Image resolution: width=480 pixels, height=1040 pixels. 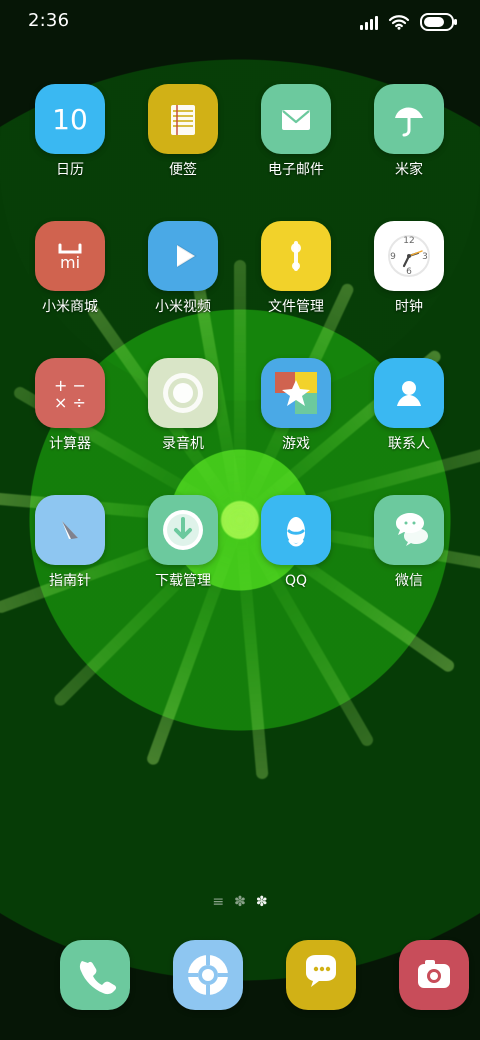 I want to click on app-games: 游戏, so click(x=296, y=418).